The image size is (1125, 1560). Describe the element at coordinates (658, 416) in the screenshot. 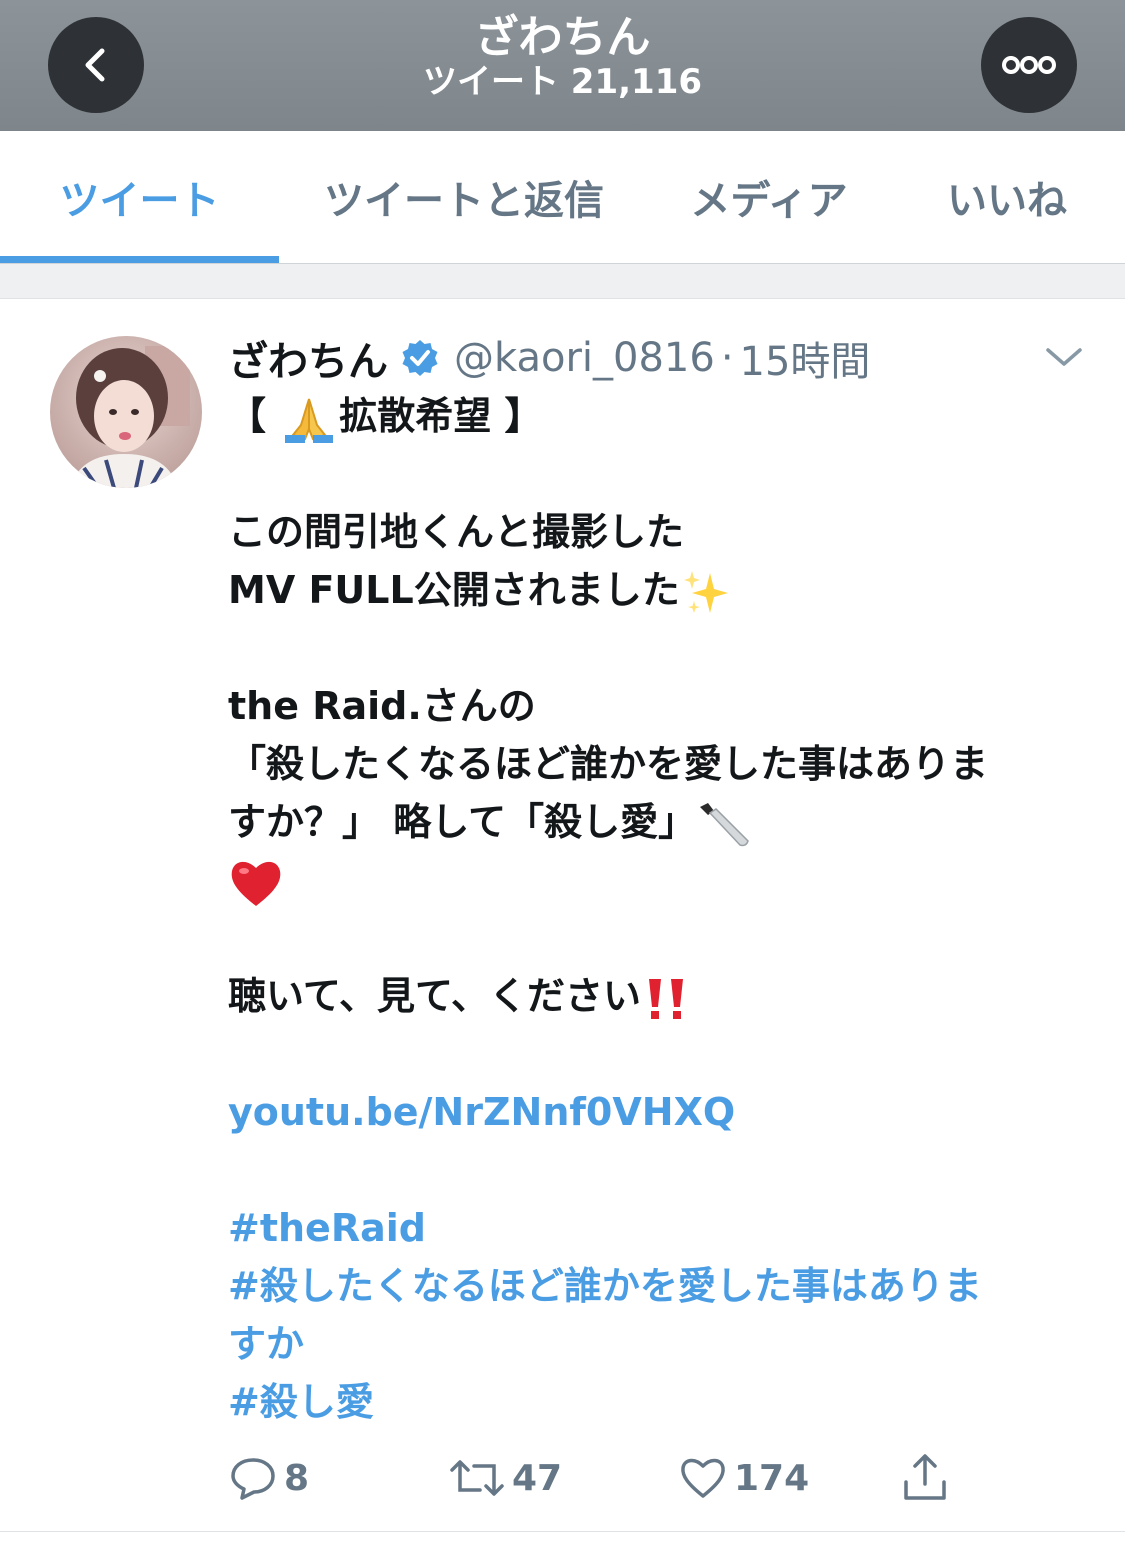

I see `text-line: 【 拡散希望 】` at that location.